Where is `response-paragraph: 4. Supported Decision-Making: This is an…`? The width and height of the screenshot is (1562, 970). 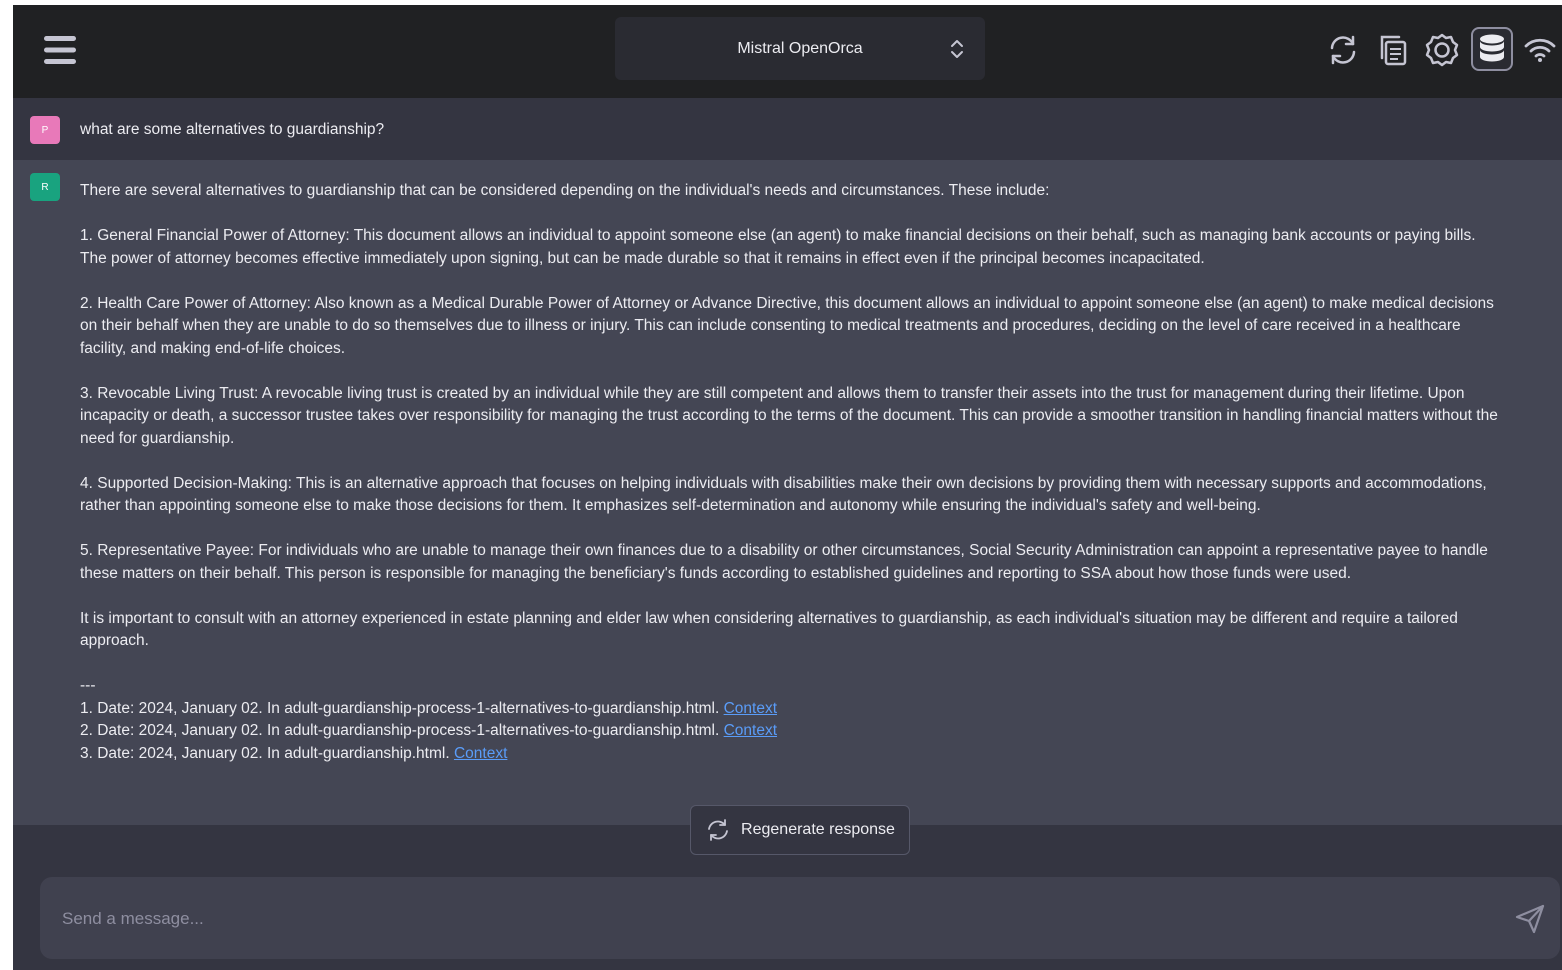 response-paragraph: 4. Supported Decision-Making: This is an… is located at coordinates (783, 494).